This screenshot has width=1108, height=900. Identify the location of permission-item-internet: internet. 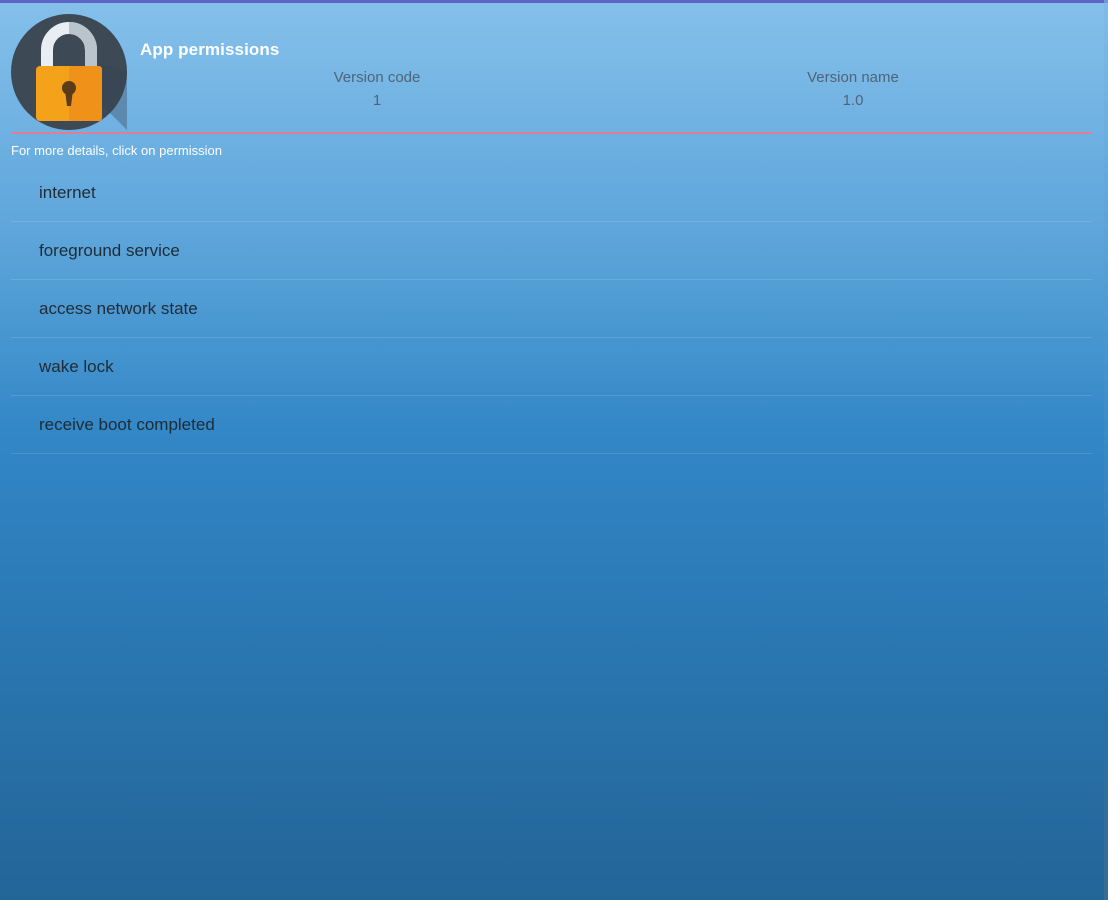
(551, 193).